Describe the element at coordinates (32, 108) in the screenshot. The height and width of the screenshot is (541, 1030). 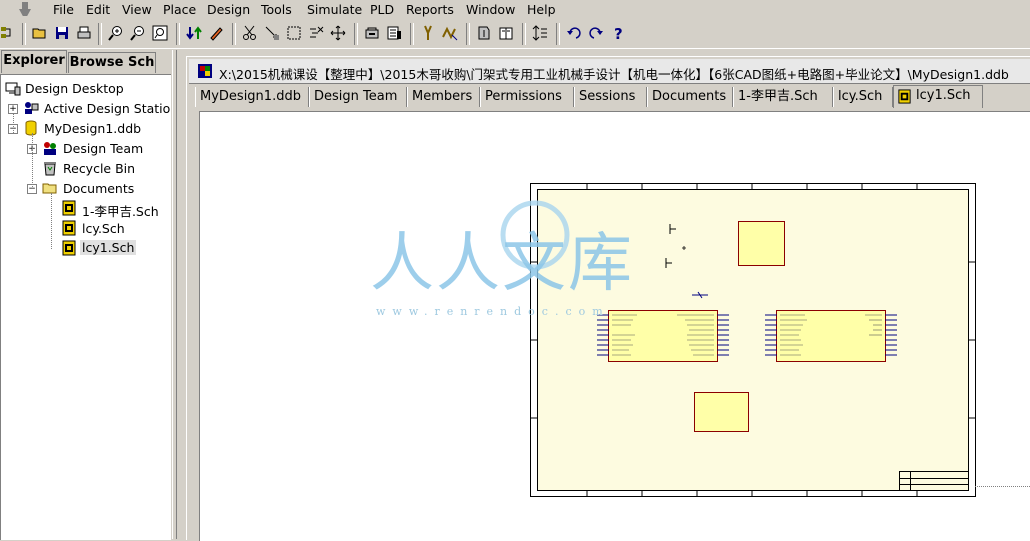
I see `station-icon` at that location.